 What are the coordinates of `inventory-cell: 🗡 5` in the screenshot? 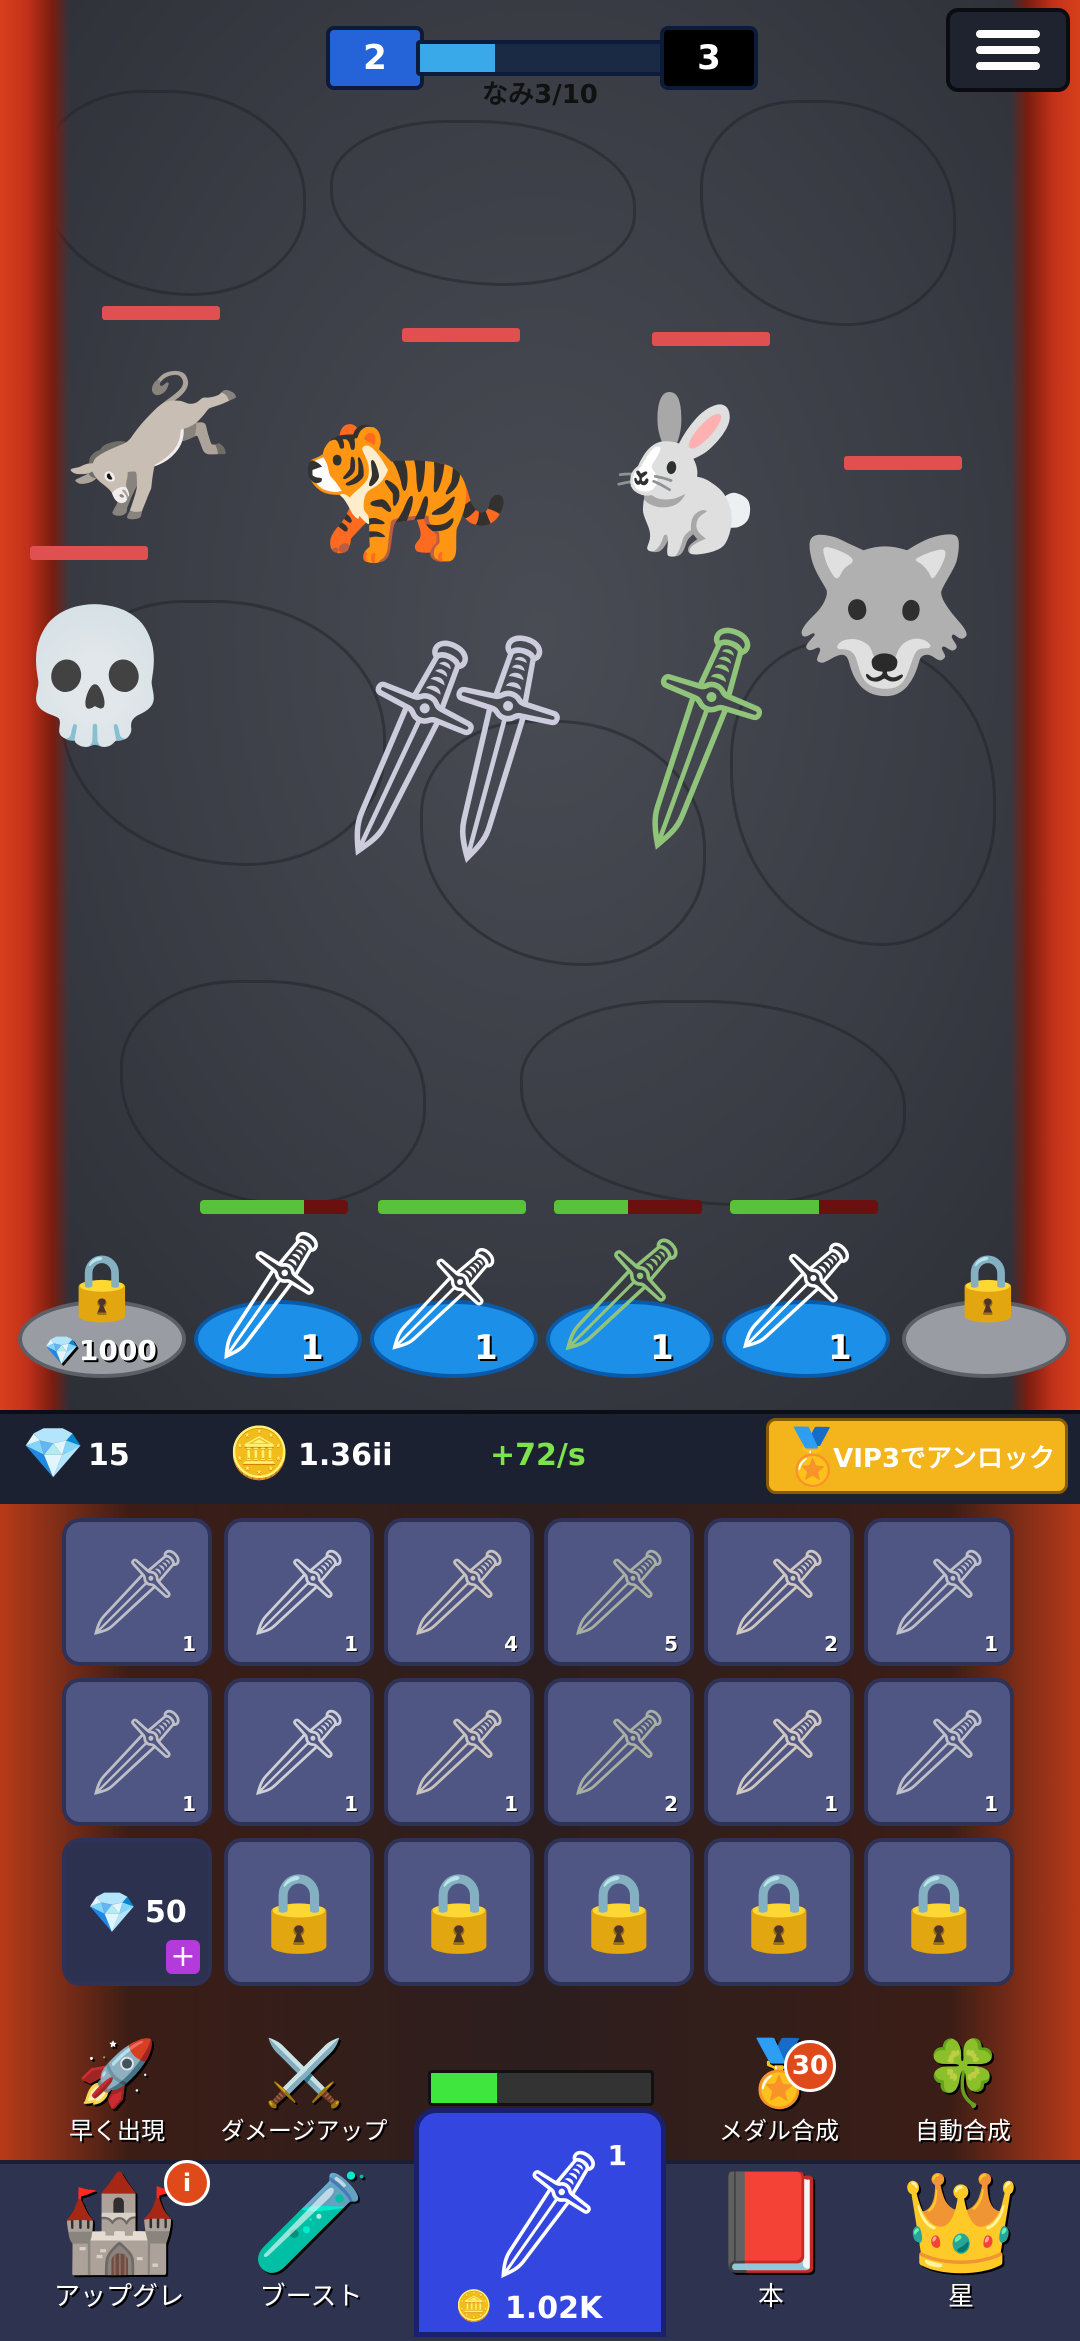 It's located at (619, 1592).